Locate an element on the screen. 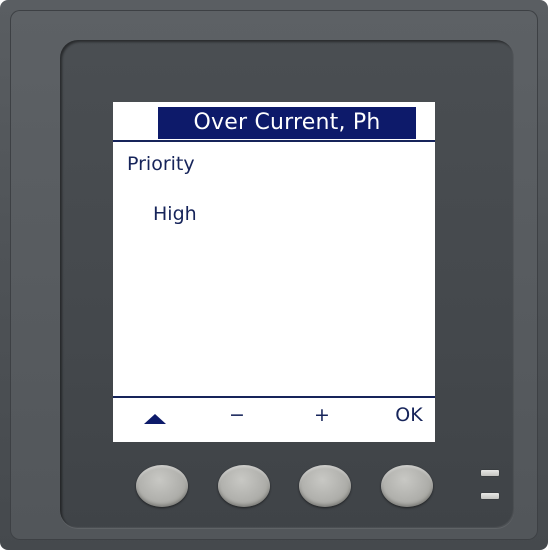  screen-title: Over Current, Ph is located at coordinates (287, 123).